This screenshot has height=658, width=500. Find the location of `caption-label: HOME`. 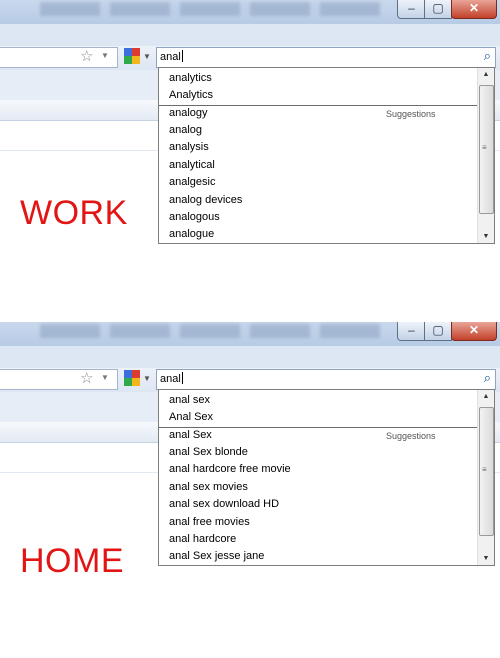

caption-label: HOME is located at coordinates (72, 561).